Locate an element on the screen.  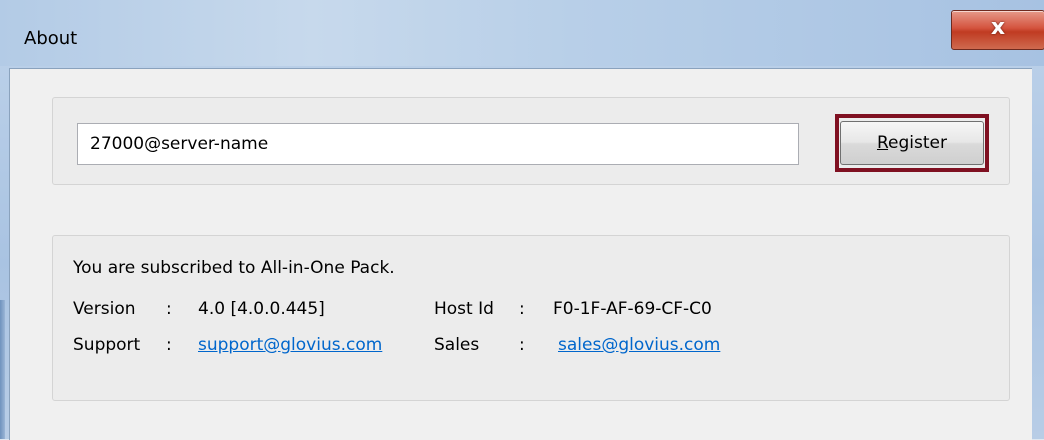
register-label: egister is located at coordinates (917, 143).